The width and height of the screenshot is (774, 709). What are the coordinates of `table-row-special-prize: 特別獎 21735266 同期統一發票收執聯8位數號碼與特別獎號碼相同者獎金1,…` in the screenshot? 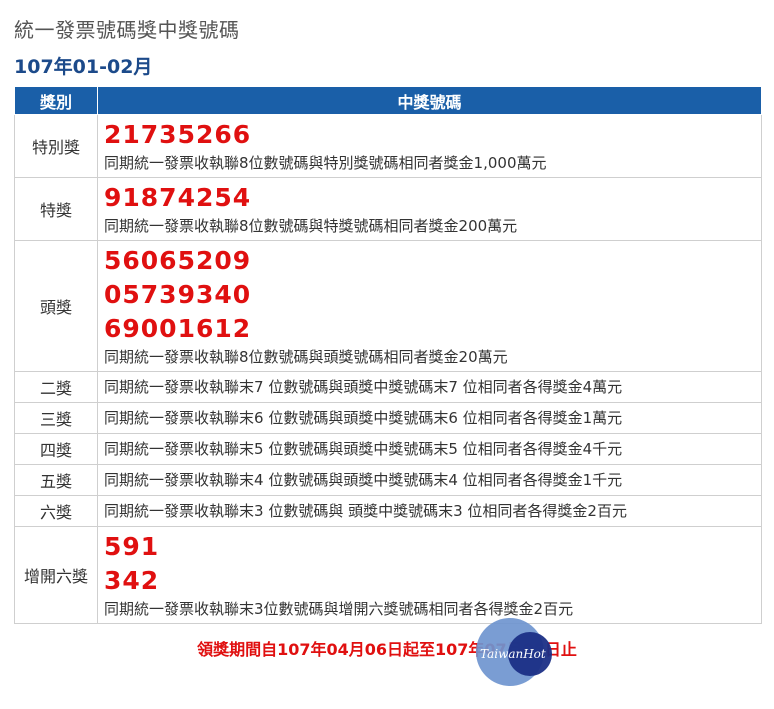 It's located at (388, 146).